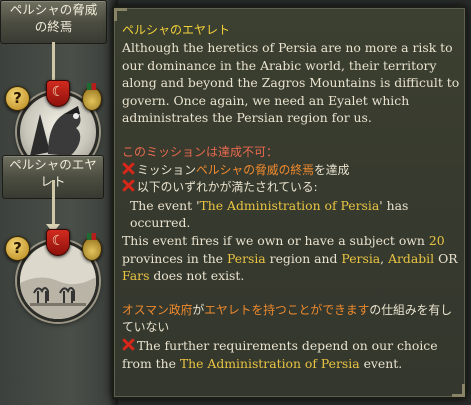 Image resolution: width=471 pixels, height=405 pixels. Describe the element at coordinates (360, 258) in the screenshot. I see `fires-tag-persia: Persia` at that location.